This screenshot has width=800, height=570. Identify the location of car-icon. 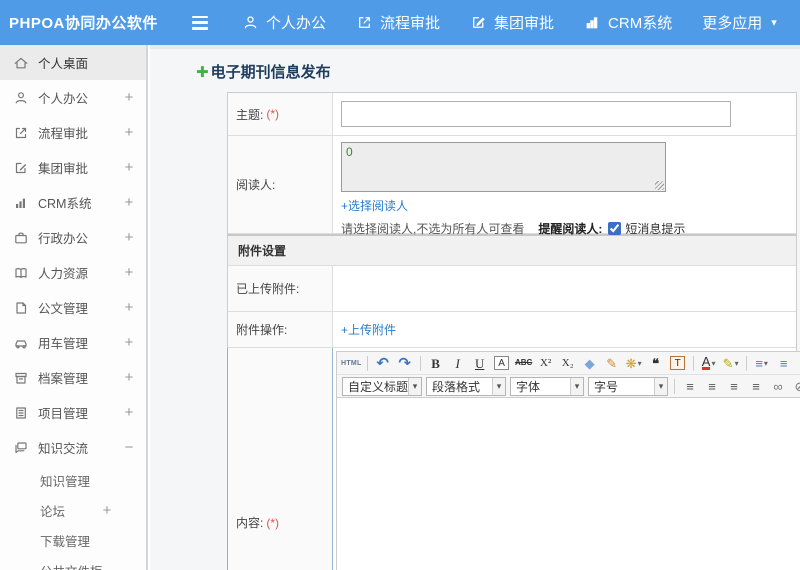
(21, 343).